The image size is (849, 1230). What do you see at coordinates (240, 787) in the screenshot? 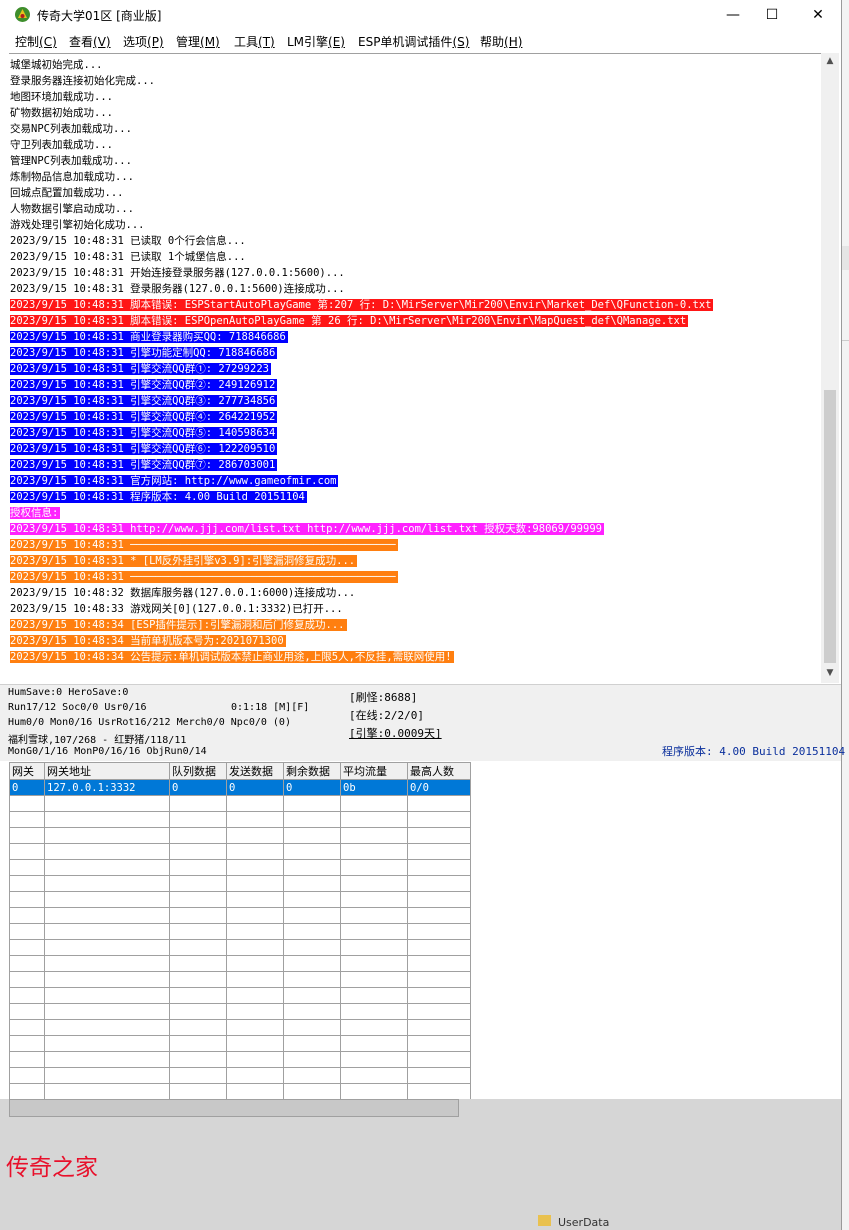
I see `table-row: 0 127.0.0.1:3332 0 0 0 0b 0/0` at bounding box center [240, 787].